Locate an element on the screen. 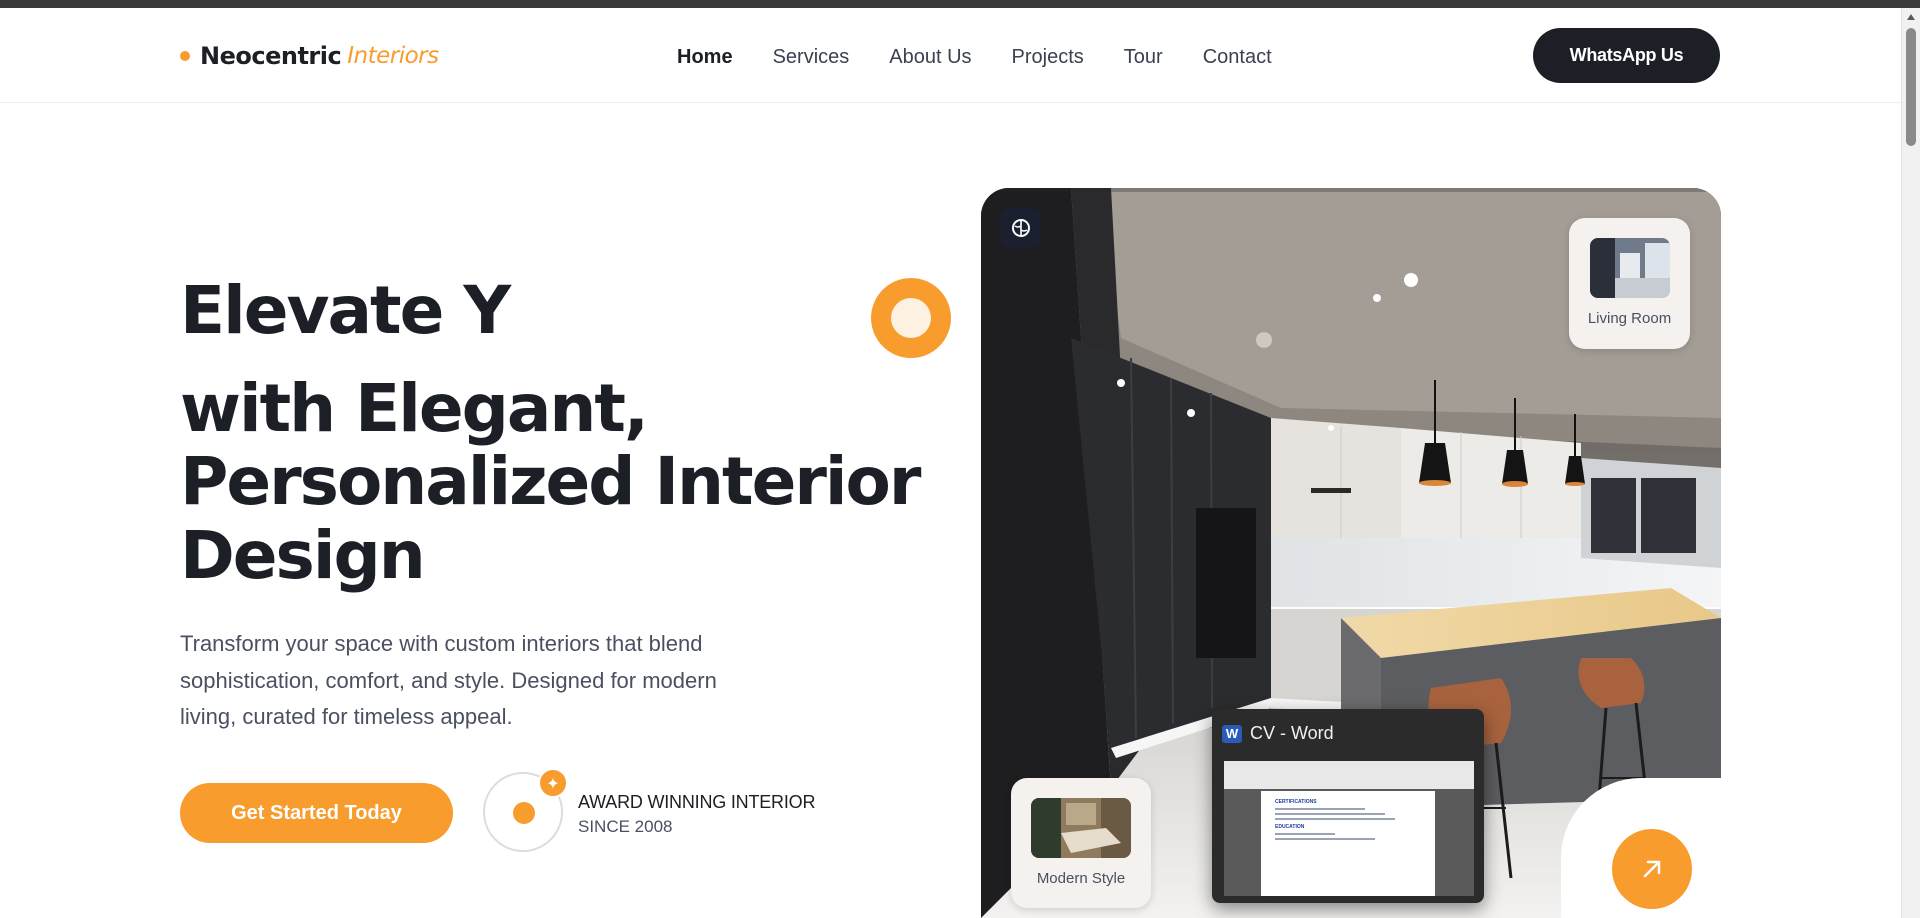  living-room-label: Living Room is located at coordinates (1629, 318).